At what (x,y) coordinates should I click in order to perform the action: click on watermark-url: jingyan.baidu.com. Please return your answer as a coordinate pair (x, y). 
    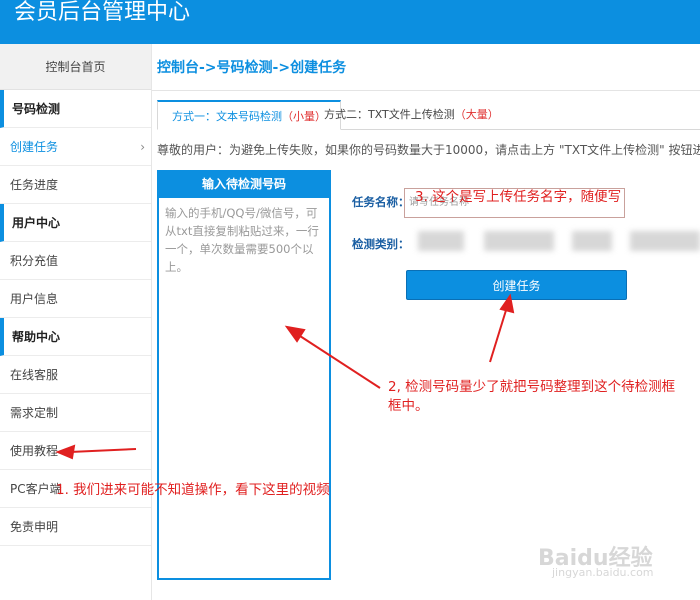
    Looking at the image, I should click on (603, 572).